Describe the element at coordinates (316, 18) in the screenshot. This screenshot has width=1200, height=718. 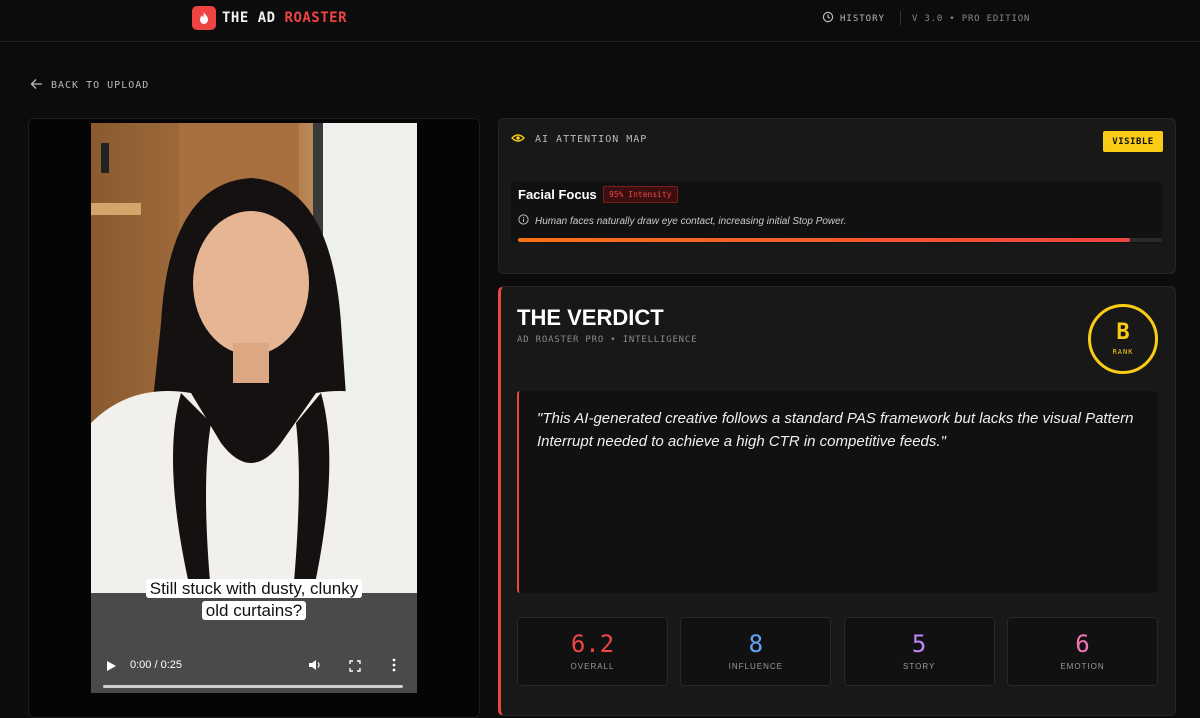
I see `brand-name-red: ROASTER` at that location.